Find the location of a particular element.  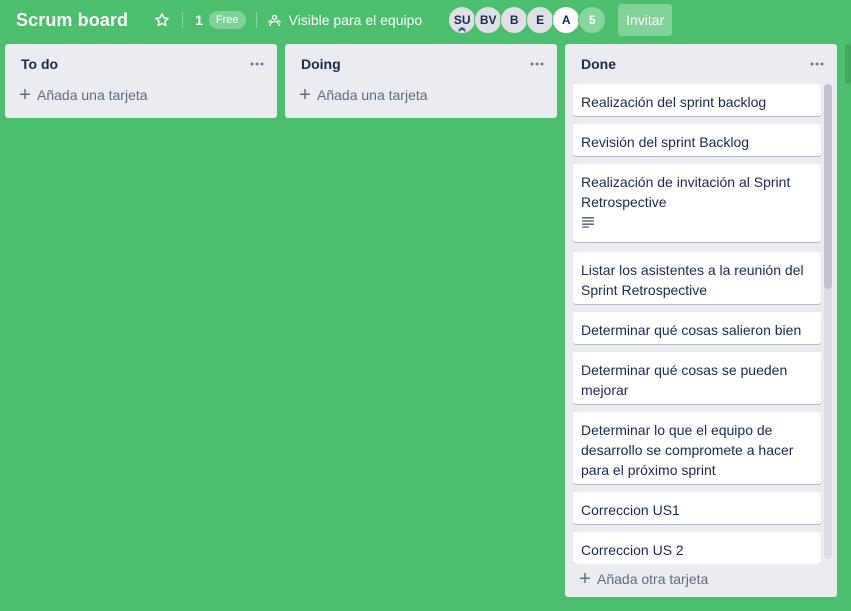

card: Correccion US1 is located at coordinates (697, 508).